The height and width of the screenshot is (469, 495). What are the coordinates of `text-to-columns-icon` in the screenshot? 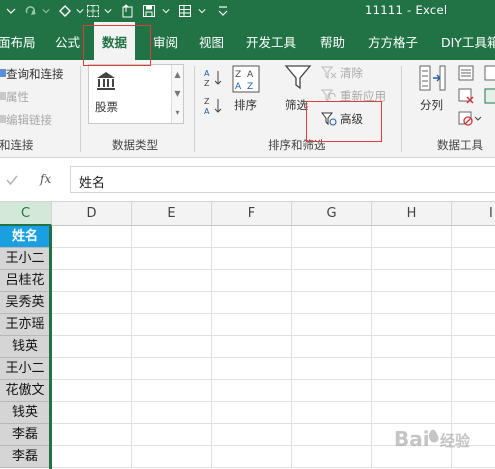 It's located at (432, 79).